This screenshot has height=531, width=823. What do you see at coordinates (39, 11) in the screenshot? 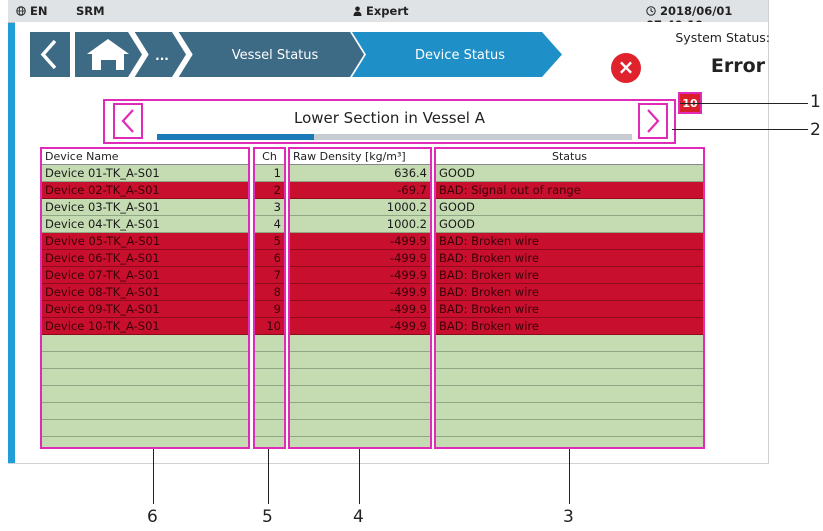
I see `language-label: EN` at bounding box center [39, 11].